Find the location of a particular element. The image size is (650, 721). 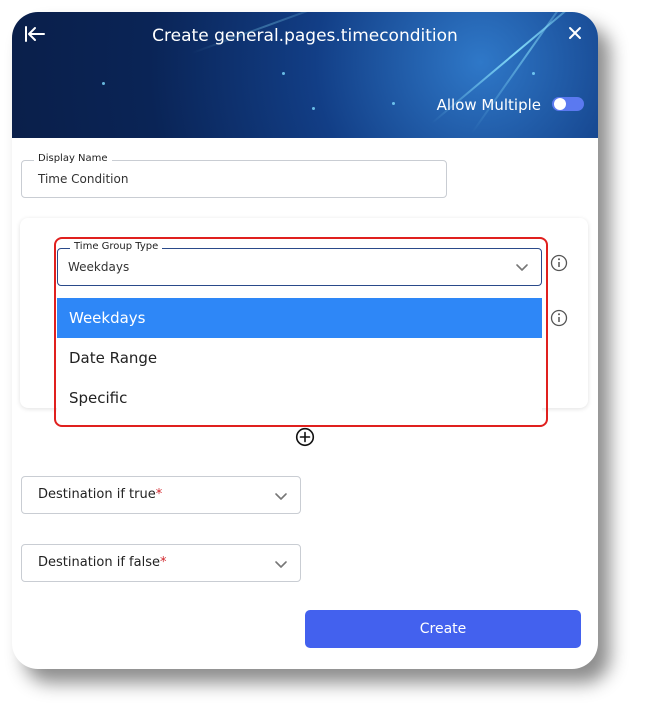

toggle-knob is located at coordinates (560, 104).